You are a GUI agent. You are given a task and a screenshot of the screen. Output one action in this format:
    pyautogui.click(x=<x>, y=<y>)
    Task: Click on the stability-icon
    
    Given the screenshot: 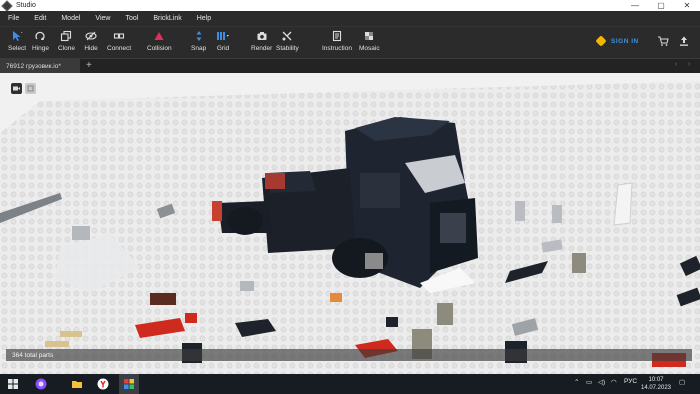 What is the action you would take?
    pyautogui.click(x=287, y=36)
    